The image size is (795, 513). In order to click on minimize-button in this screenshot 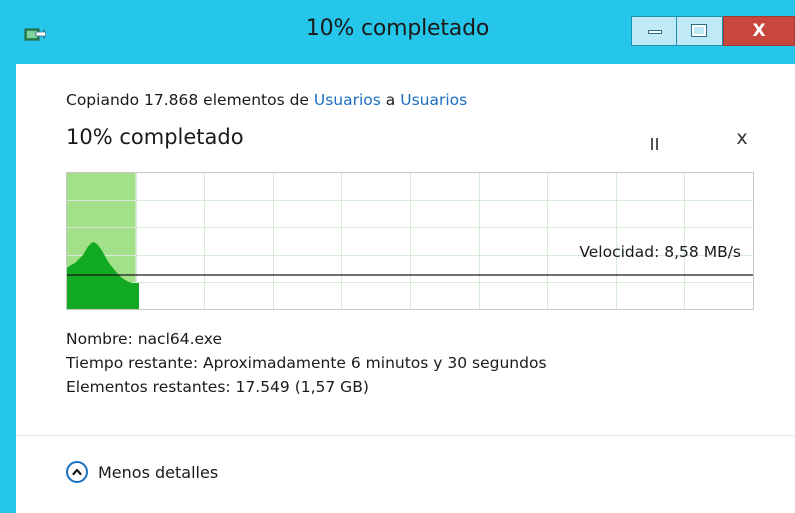, I will do `click(654, 31)`.